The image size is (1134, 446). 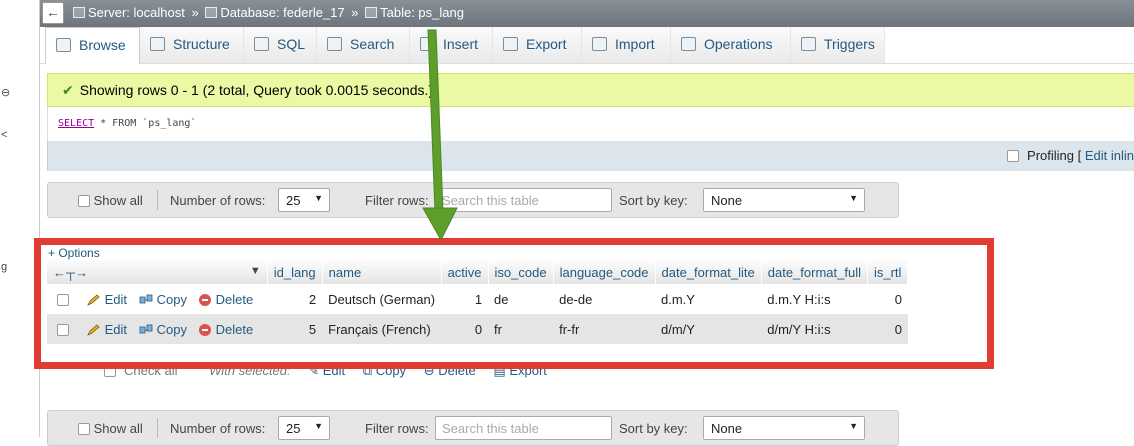 I want to click on triggers-icon, so click(x=808, y=44).